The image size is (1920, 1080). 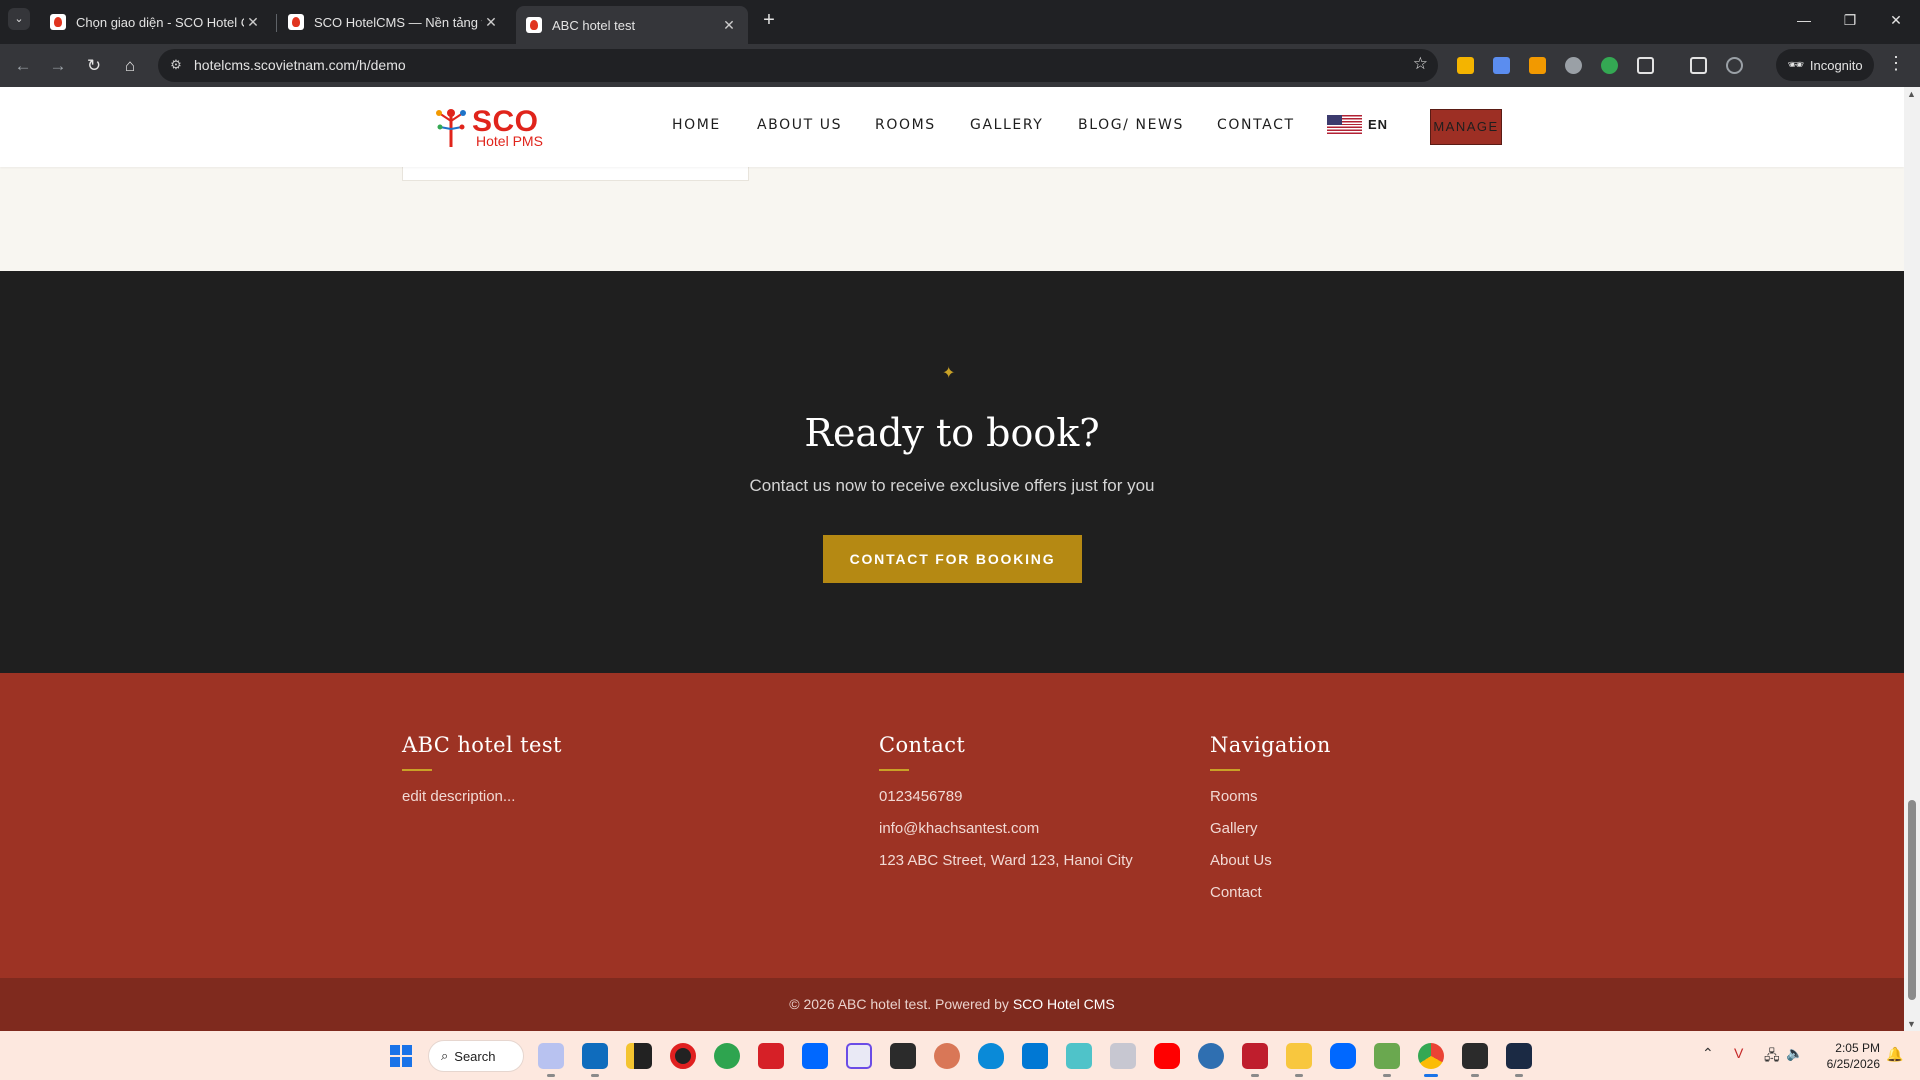 What do you see at coordinates (1255, 1060) in the screenshot?
I see `taskbar-filezilla-icon` at bounding box center [1255, 1060].